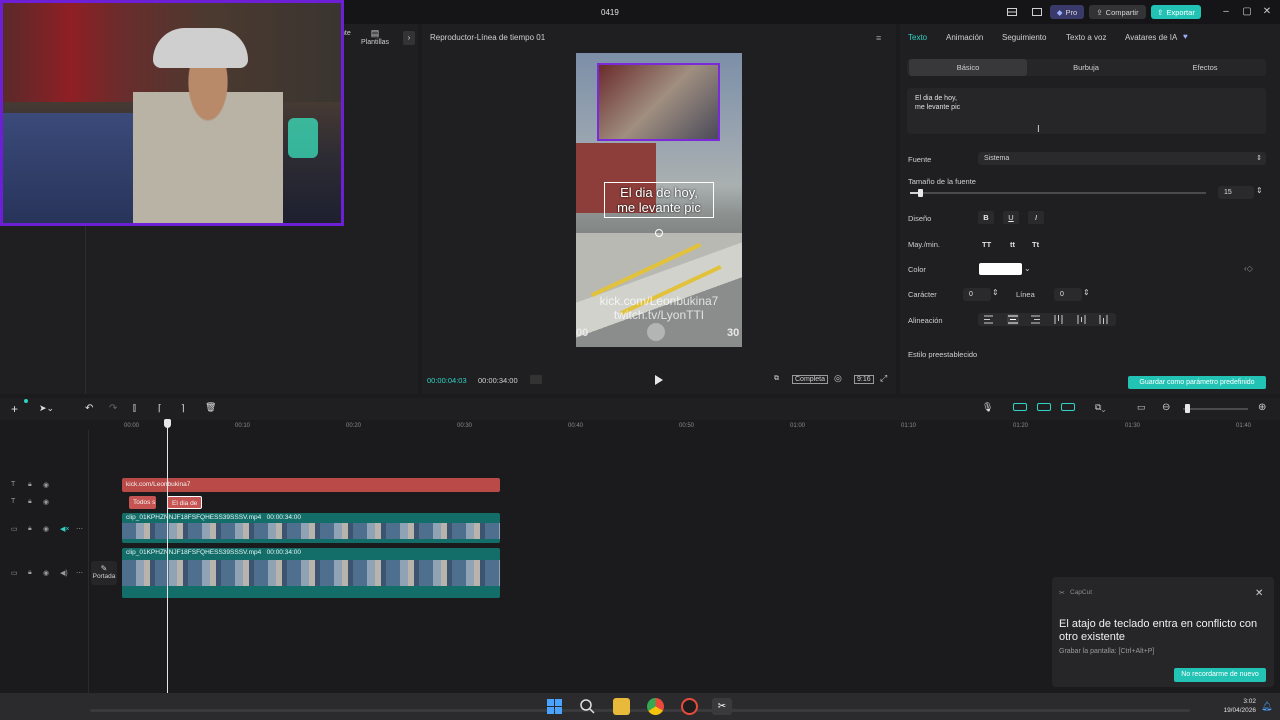 This screenshot has width=1280, height=720. I want to click on case-upper-button: TT, so click(986, 244).